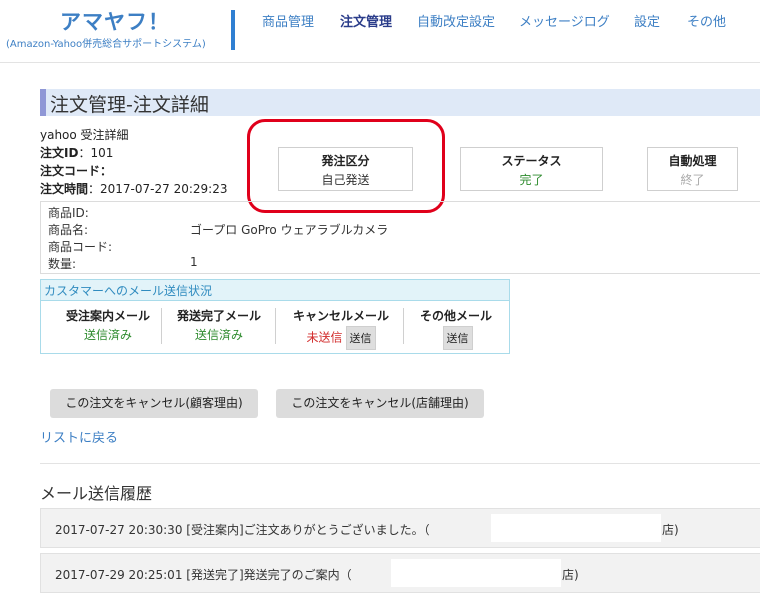 This screenshot has height=601, width=760. I want to click on mail-status-header: カスタマーへのメール送信状況, so click(275, 290).